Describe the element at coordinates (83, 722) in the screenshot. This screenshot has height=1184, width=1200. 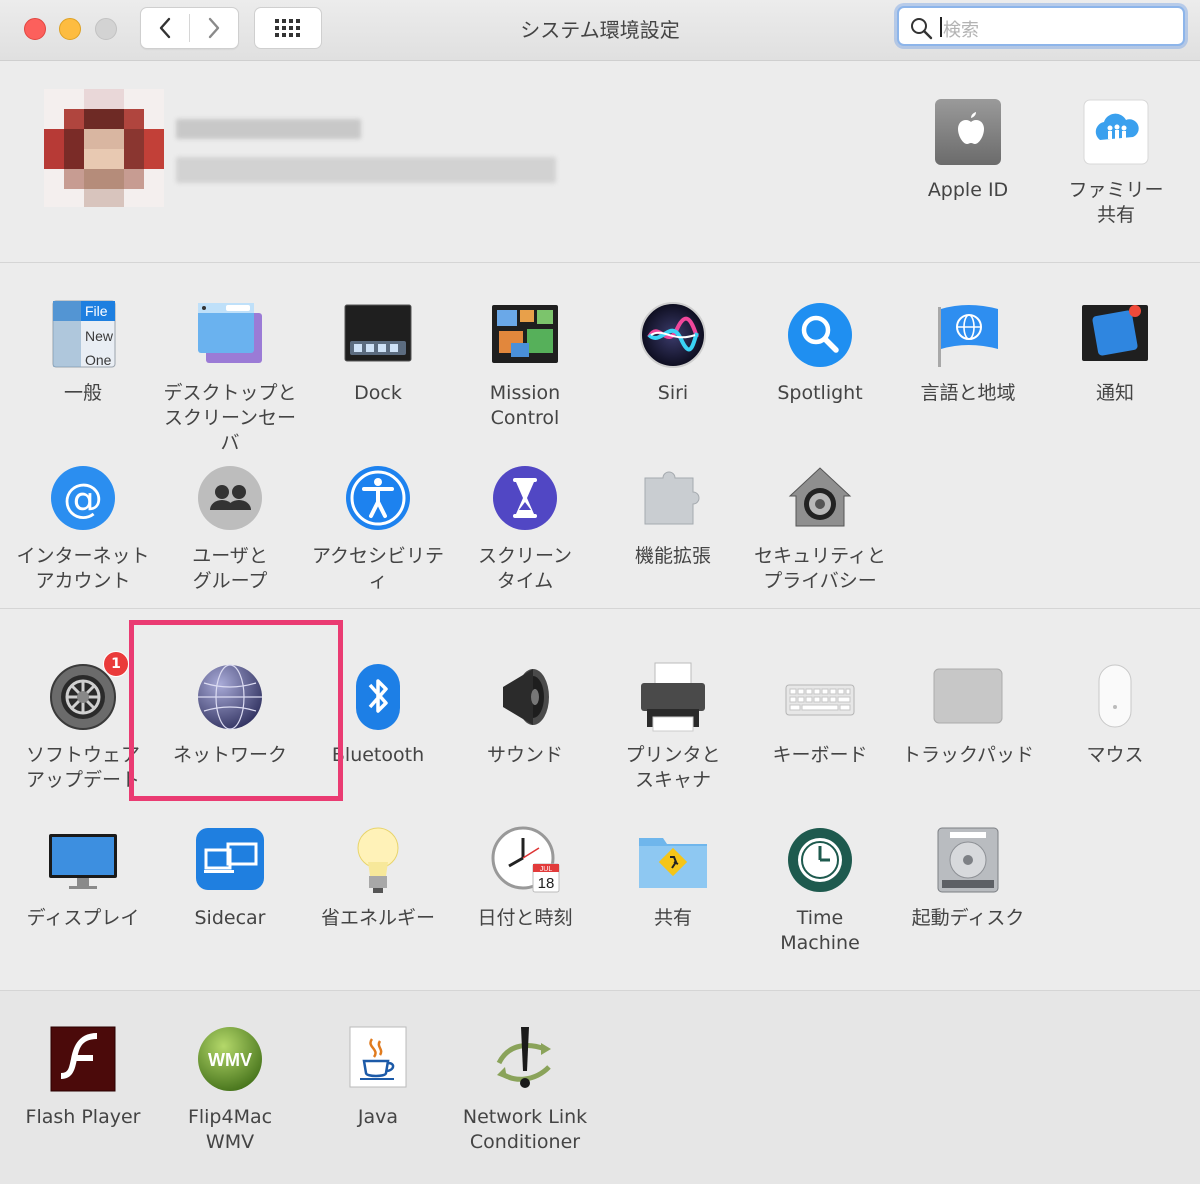
I see `pane-software-update: 1 ソフトウェア アップデート` at that location.